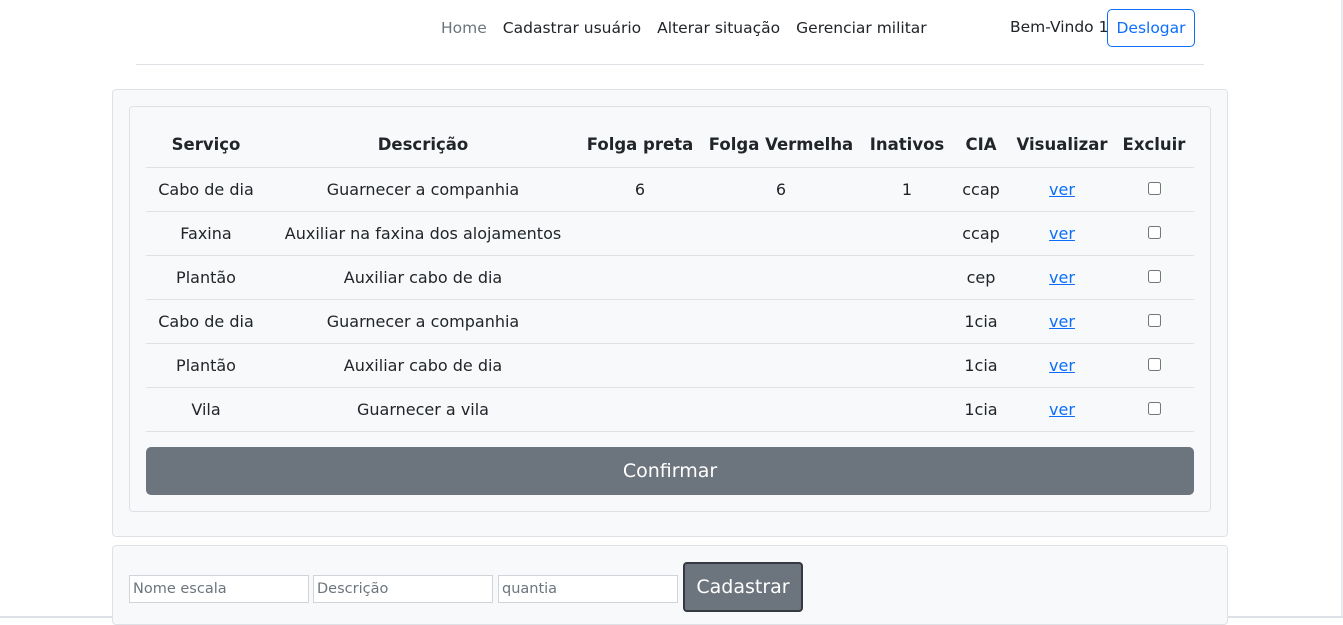 This screenshot has height=625, width=1343. Describe the element at coordinates (206, 145) in the screenshot. I see `col-header-service: Serviço` at that location.